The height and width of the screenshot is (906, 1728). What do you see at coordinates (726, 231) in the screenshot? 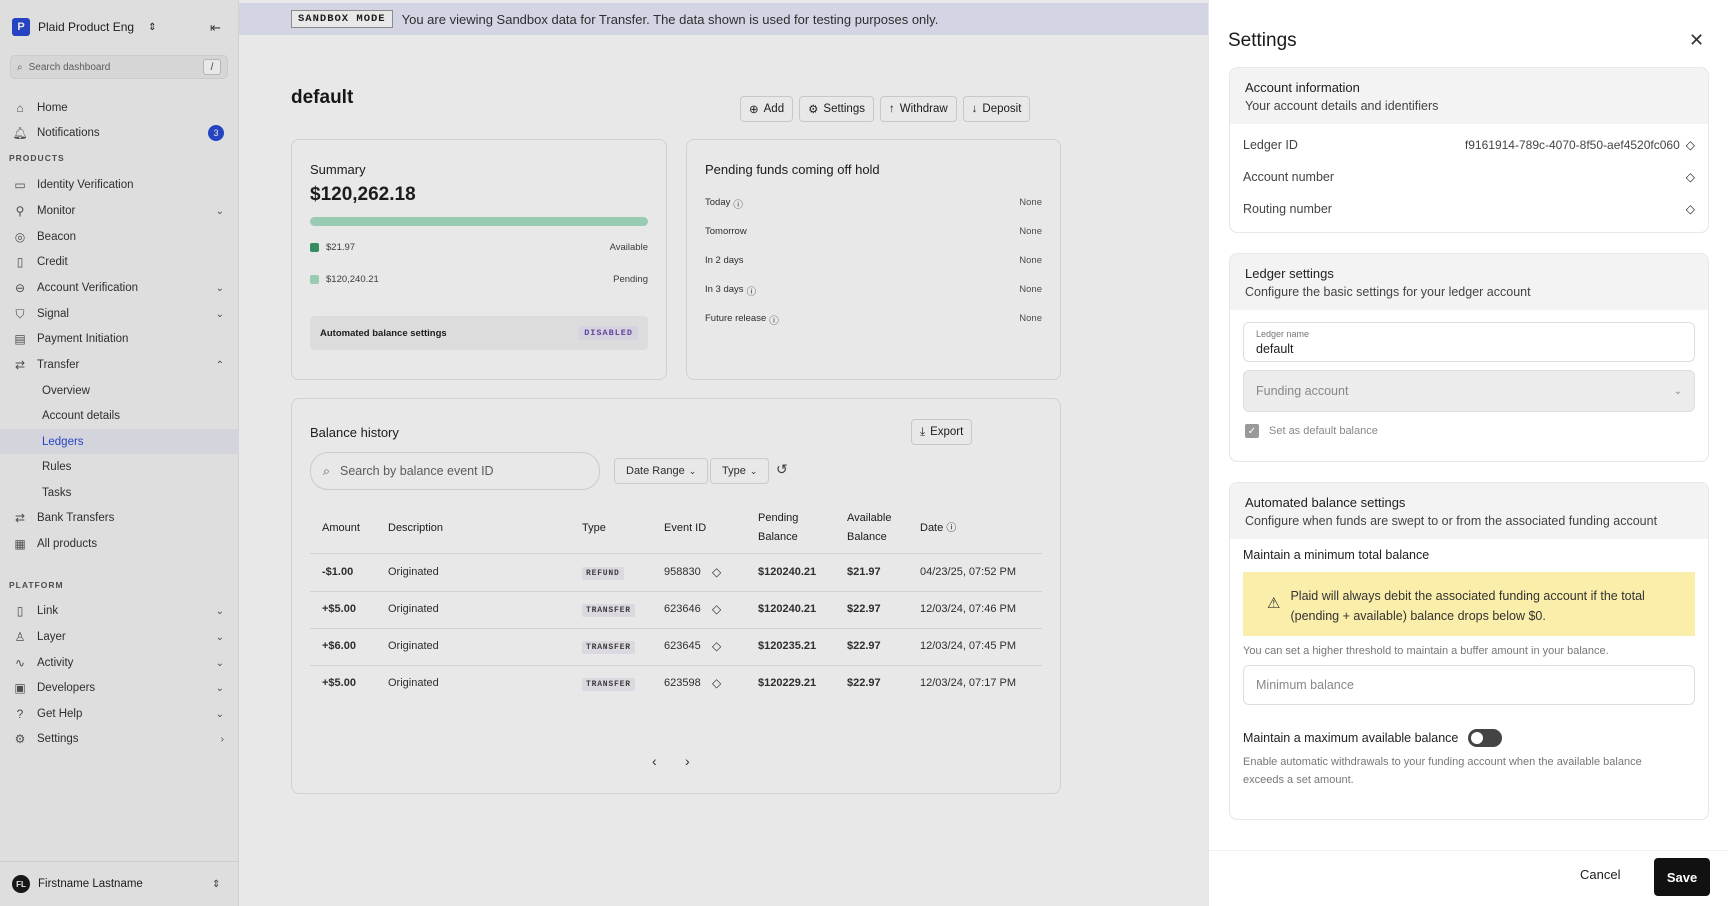
I see `pending-row-label: Tomorrow` at bounding box center [726, 231].